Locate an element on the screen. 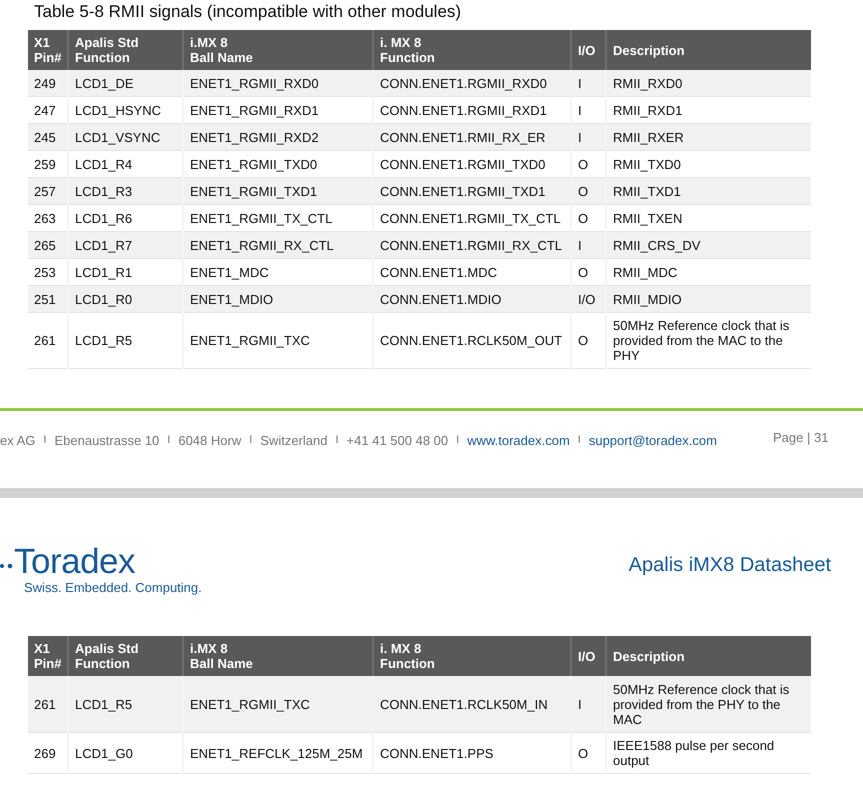  table-cell: 269 is located at coordinates (48, 753).